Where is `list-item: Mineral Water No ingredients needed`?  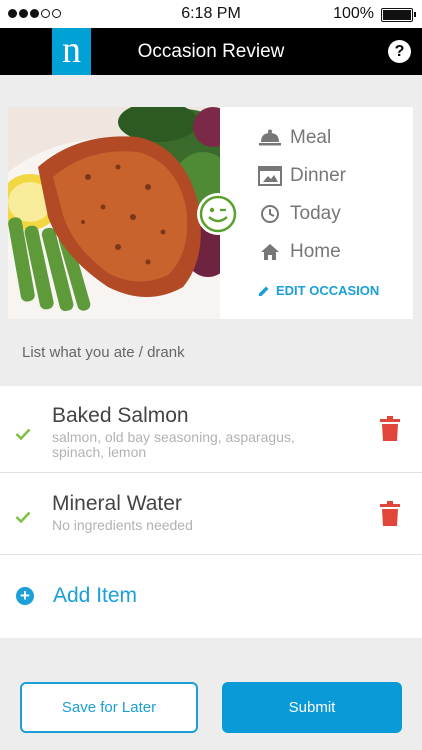
list-item: Mineral Water No ingredients needed is located at coordinates (211, 514).